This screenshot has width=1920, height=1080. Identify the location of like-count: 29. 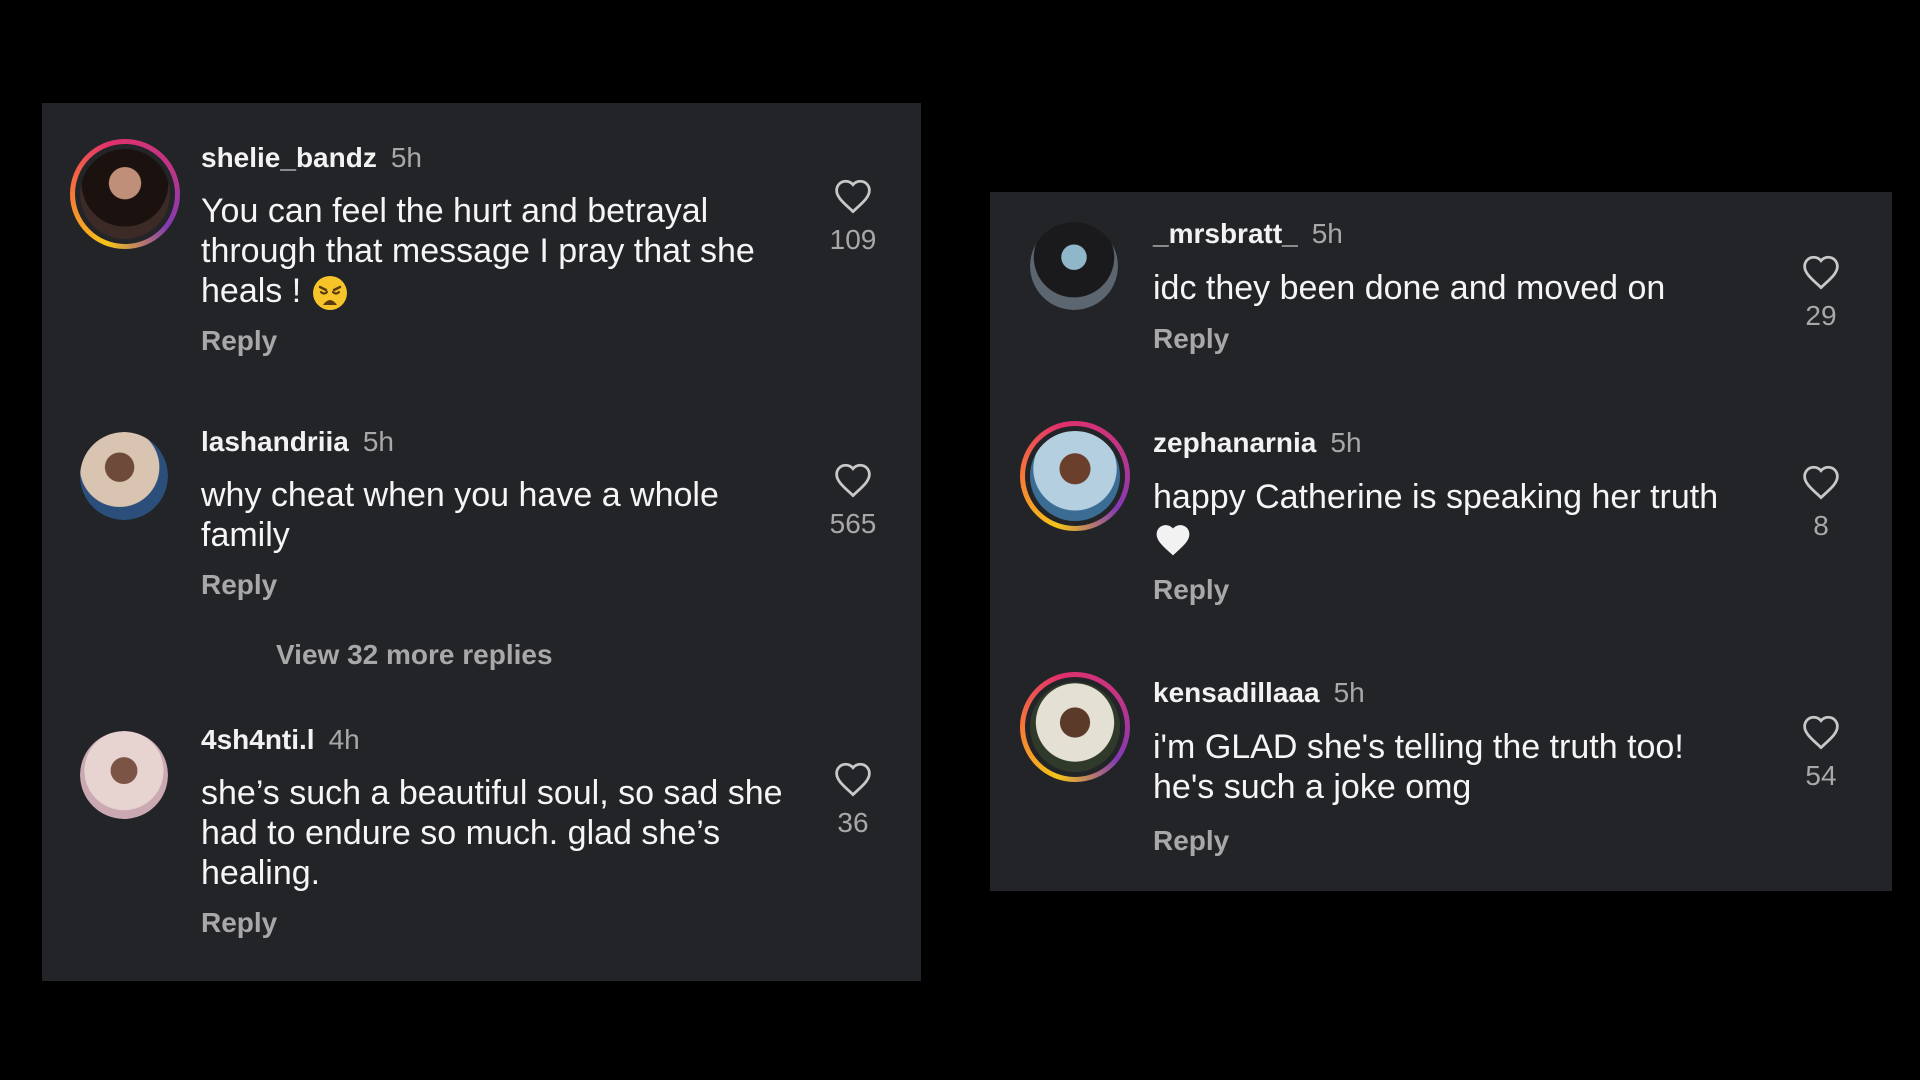
(1821, 315).